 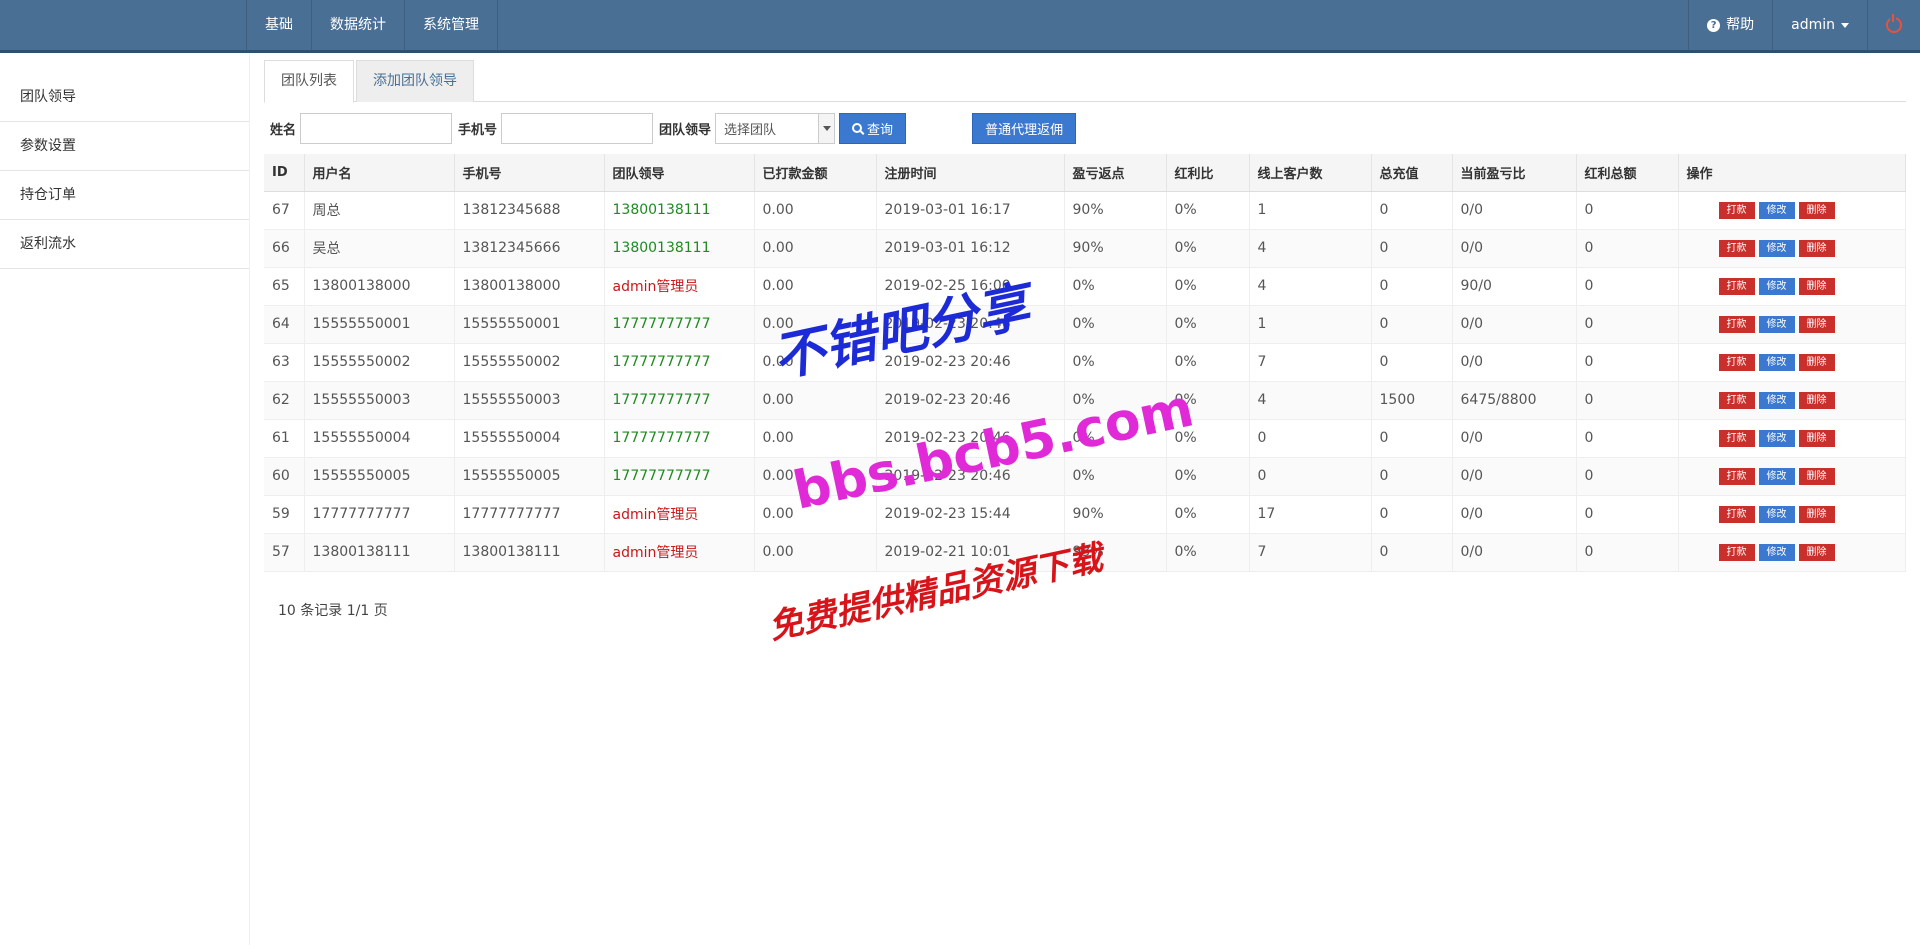 What do you see at coordinates (379, 248) in the screenshot?
I see `cell-username: 吴总` at bounding box center [379, 248].